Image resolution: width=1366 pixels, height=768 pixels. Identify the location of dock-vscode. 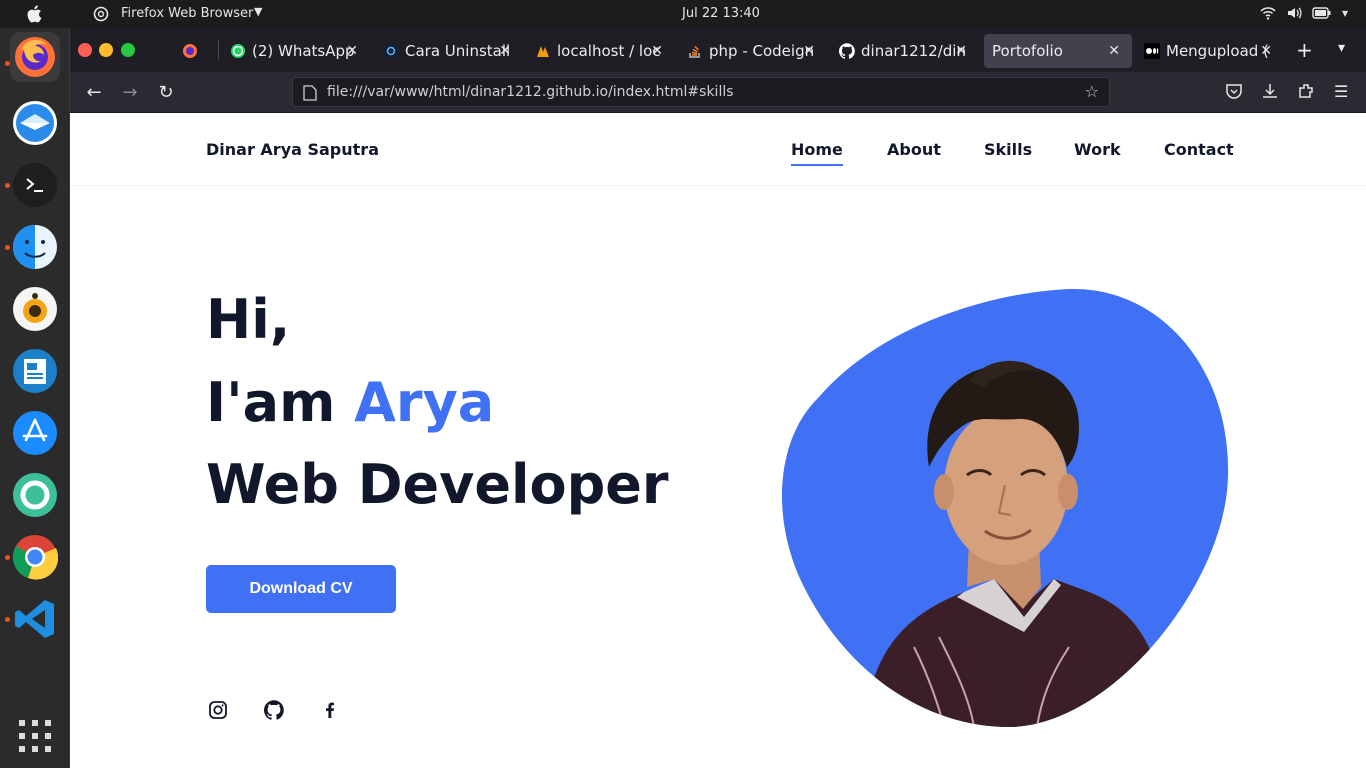
(35, 619).